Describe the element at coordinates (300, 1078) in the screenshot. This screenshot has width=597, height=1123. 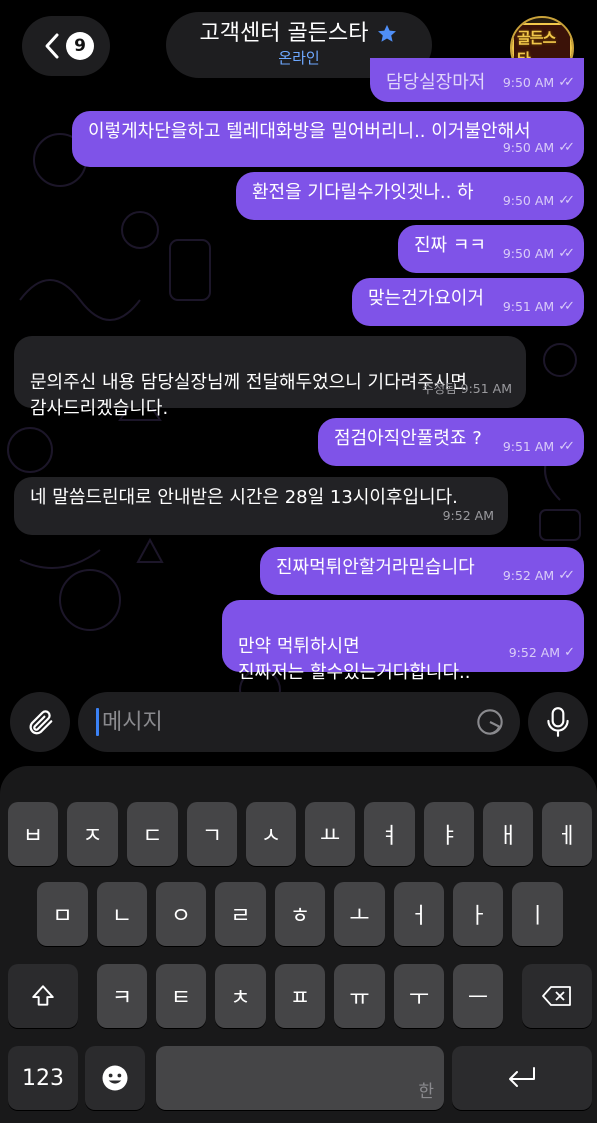
I see `space-key: 한` at that location.